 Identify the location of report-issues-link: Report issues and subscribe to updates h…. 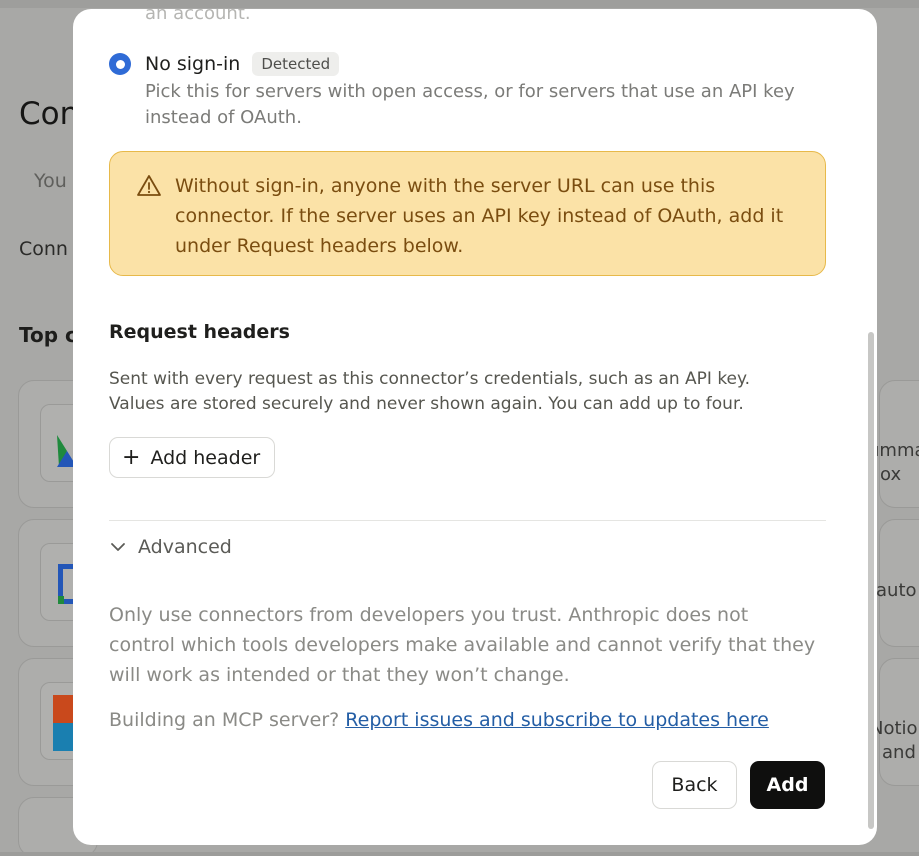
(557, 720).